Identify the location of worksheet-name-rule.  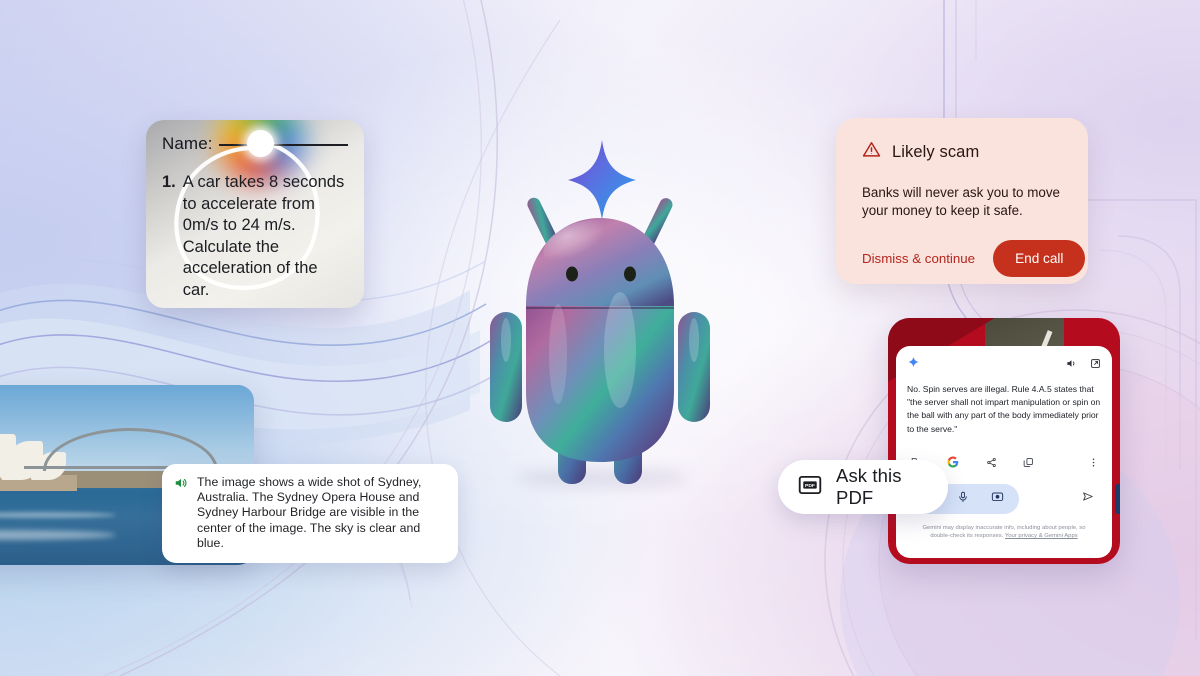
(283, 145).